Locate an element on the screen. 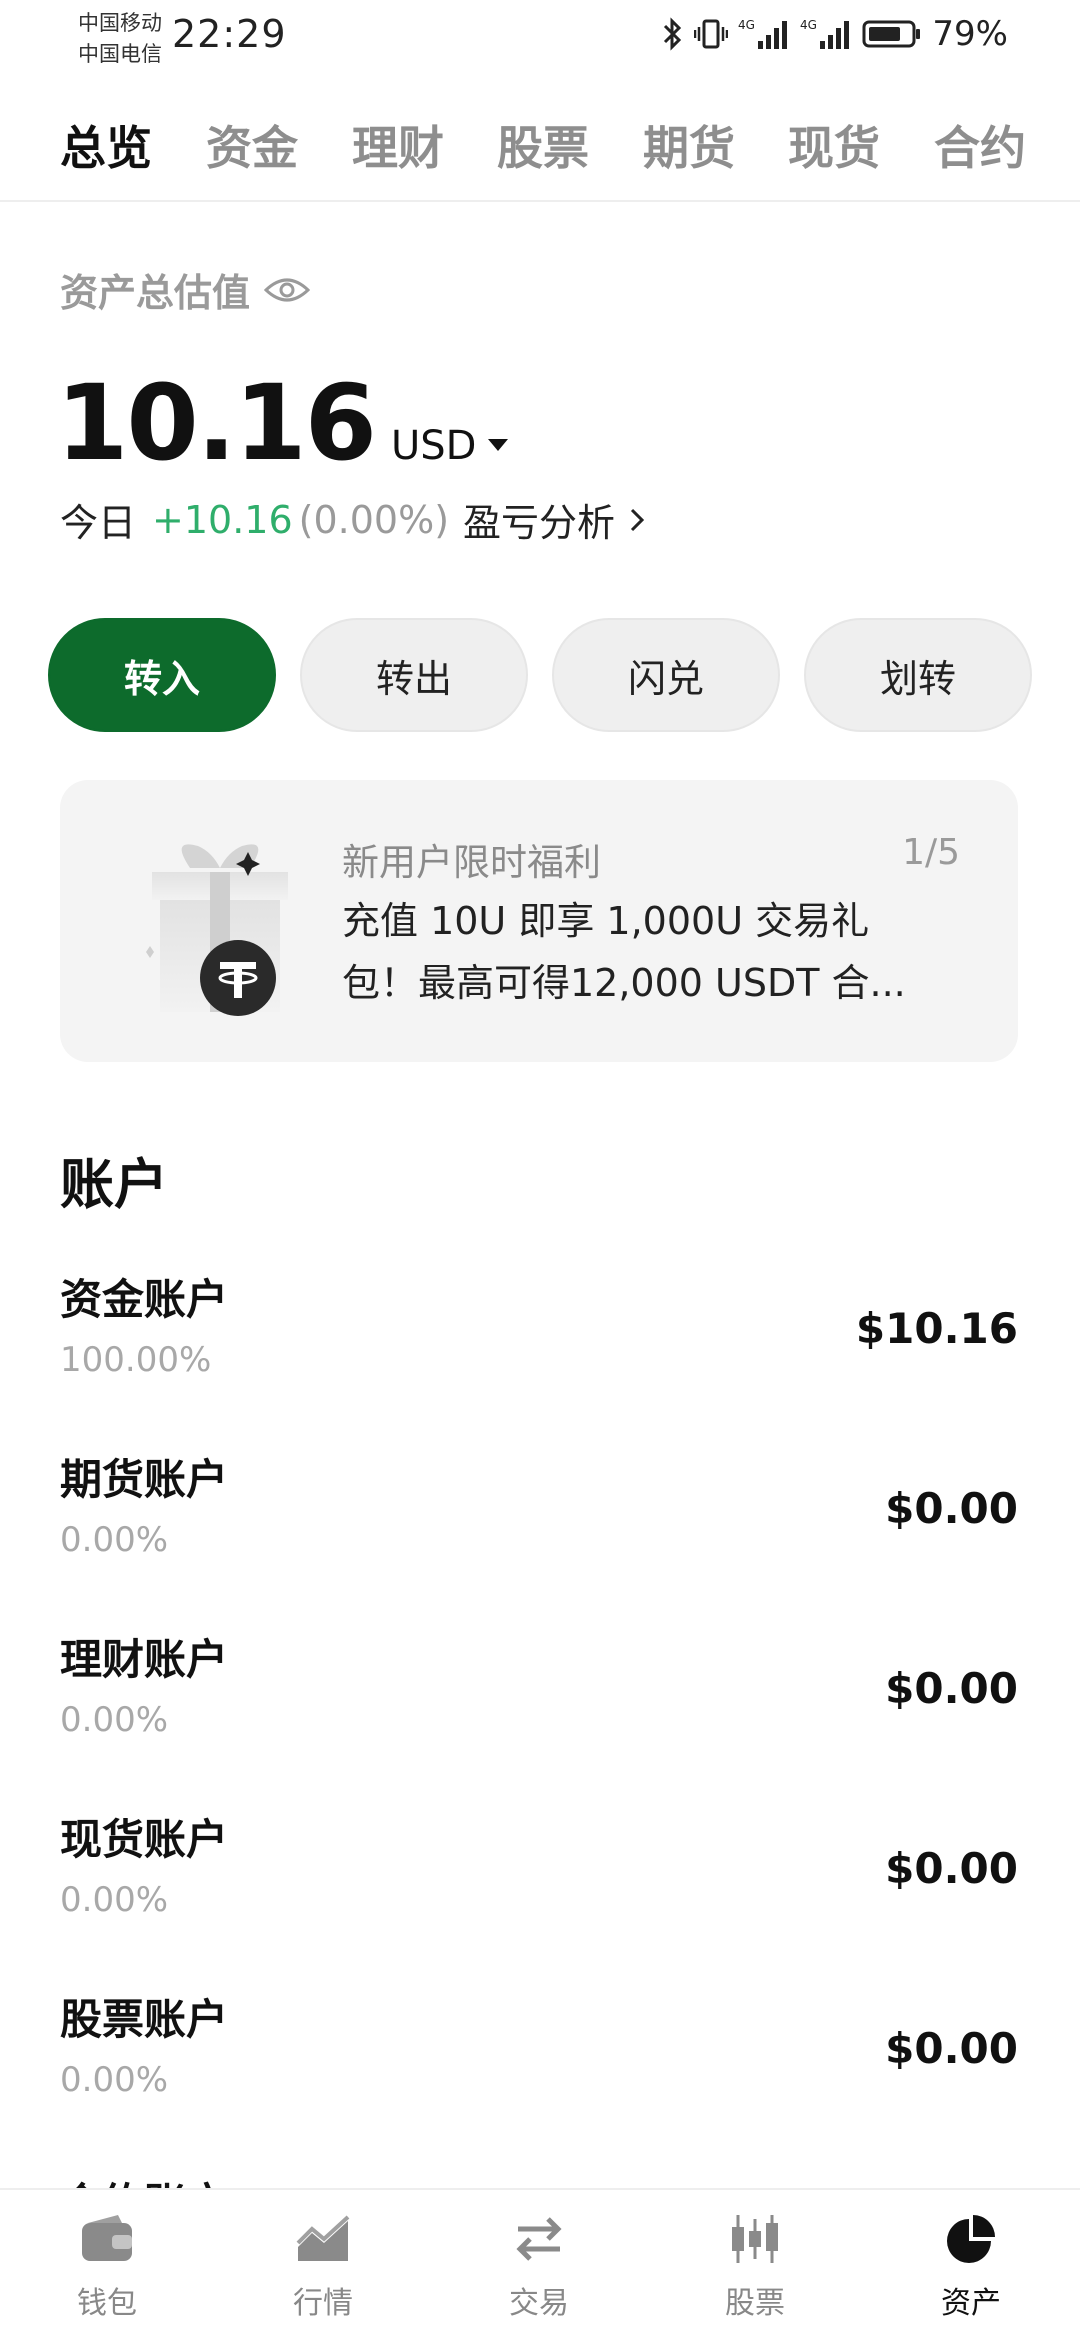  bottom-navigation: 钱包 行情 交易 股票 资产 is located at coordinates (540, 2265).